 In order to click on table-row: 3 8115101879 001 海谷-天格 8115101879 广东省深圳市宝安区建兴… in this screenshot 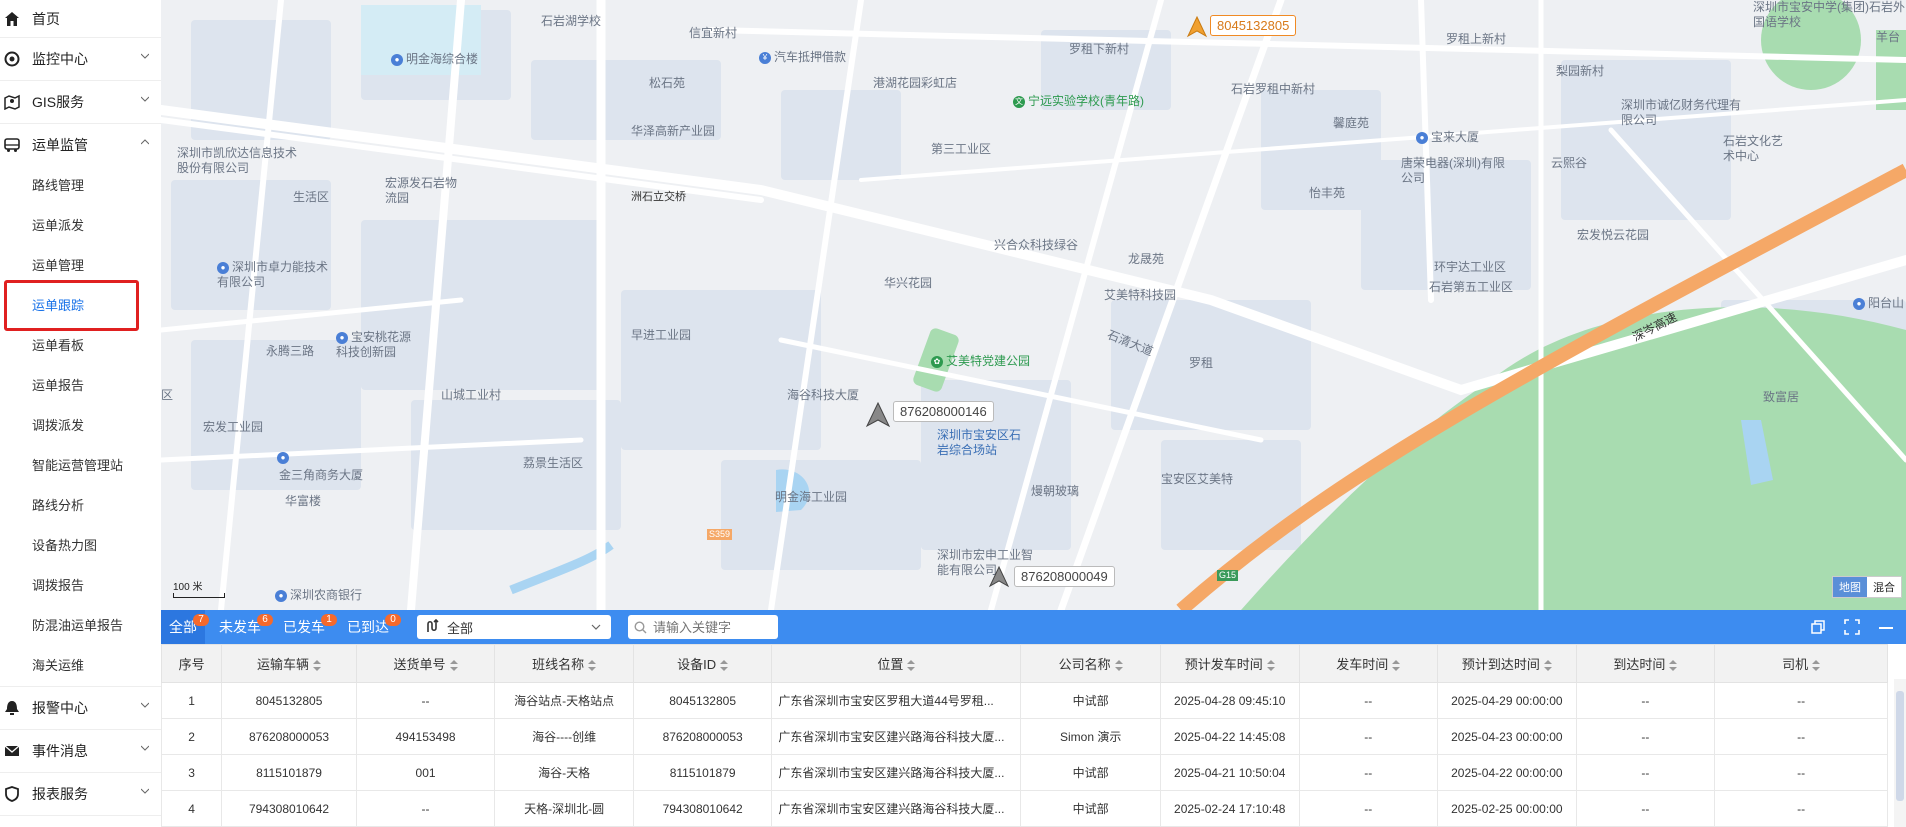, I will do `click(1024, 772)`.